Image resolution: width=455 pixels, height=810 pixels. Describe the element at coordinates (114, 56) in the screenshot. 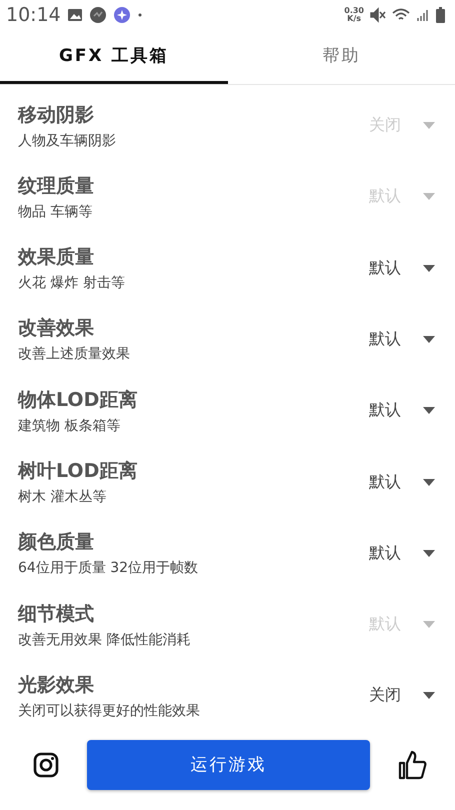

I see `tab: GFX 工具箱` at that location.